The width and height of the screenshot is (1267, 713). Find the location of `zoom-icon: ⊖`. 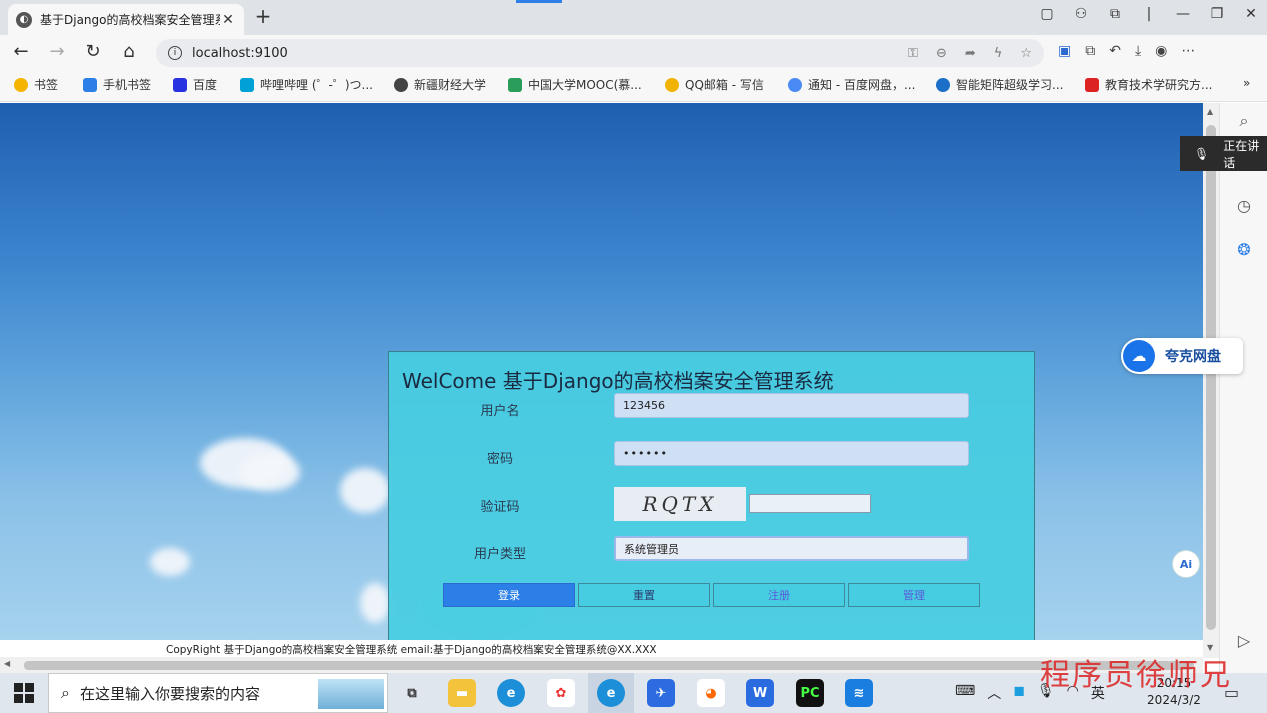

zoom-icon: ⊖ is located at coordinates (941, 53).